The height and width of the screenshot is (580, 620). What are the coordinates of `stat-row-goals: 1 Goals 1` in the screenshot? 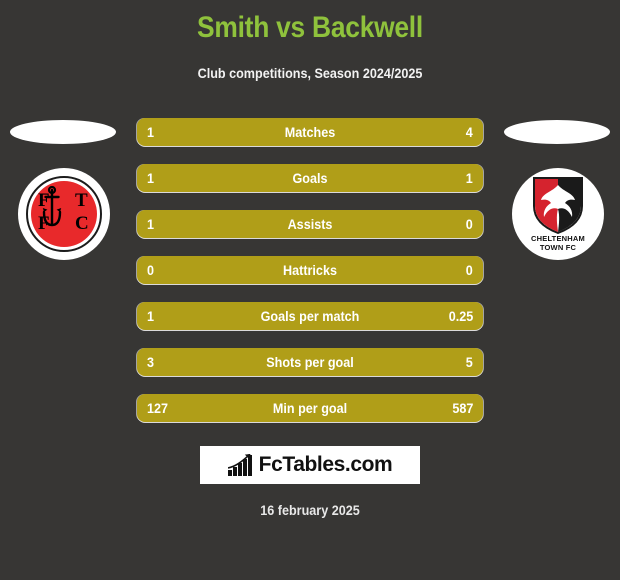 It's located at (310, 178).